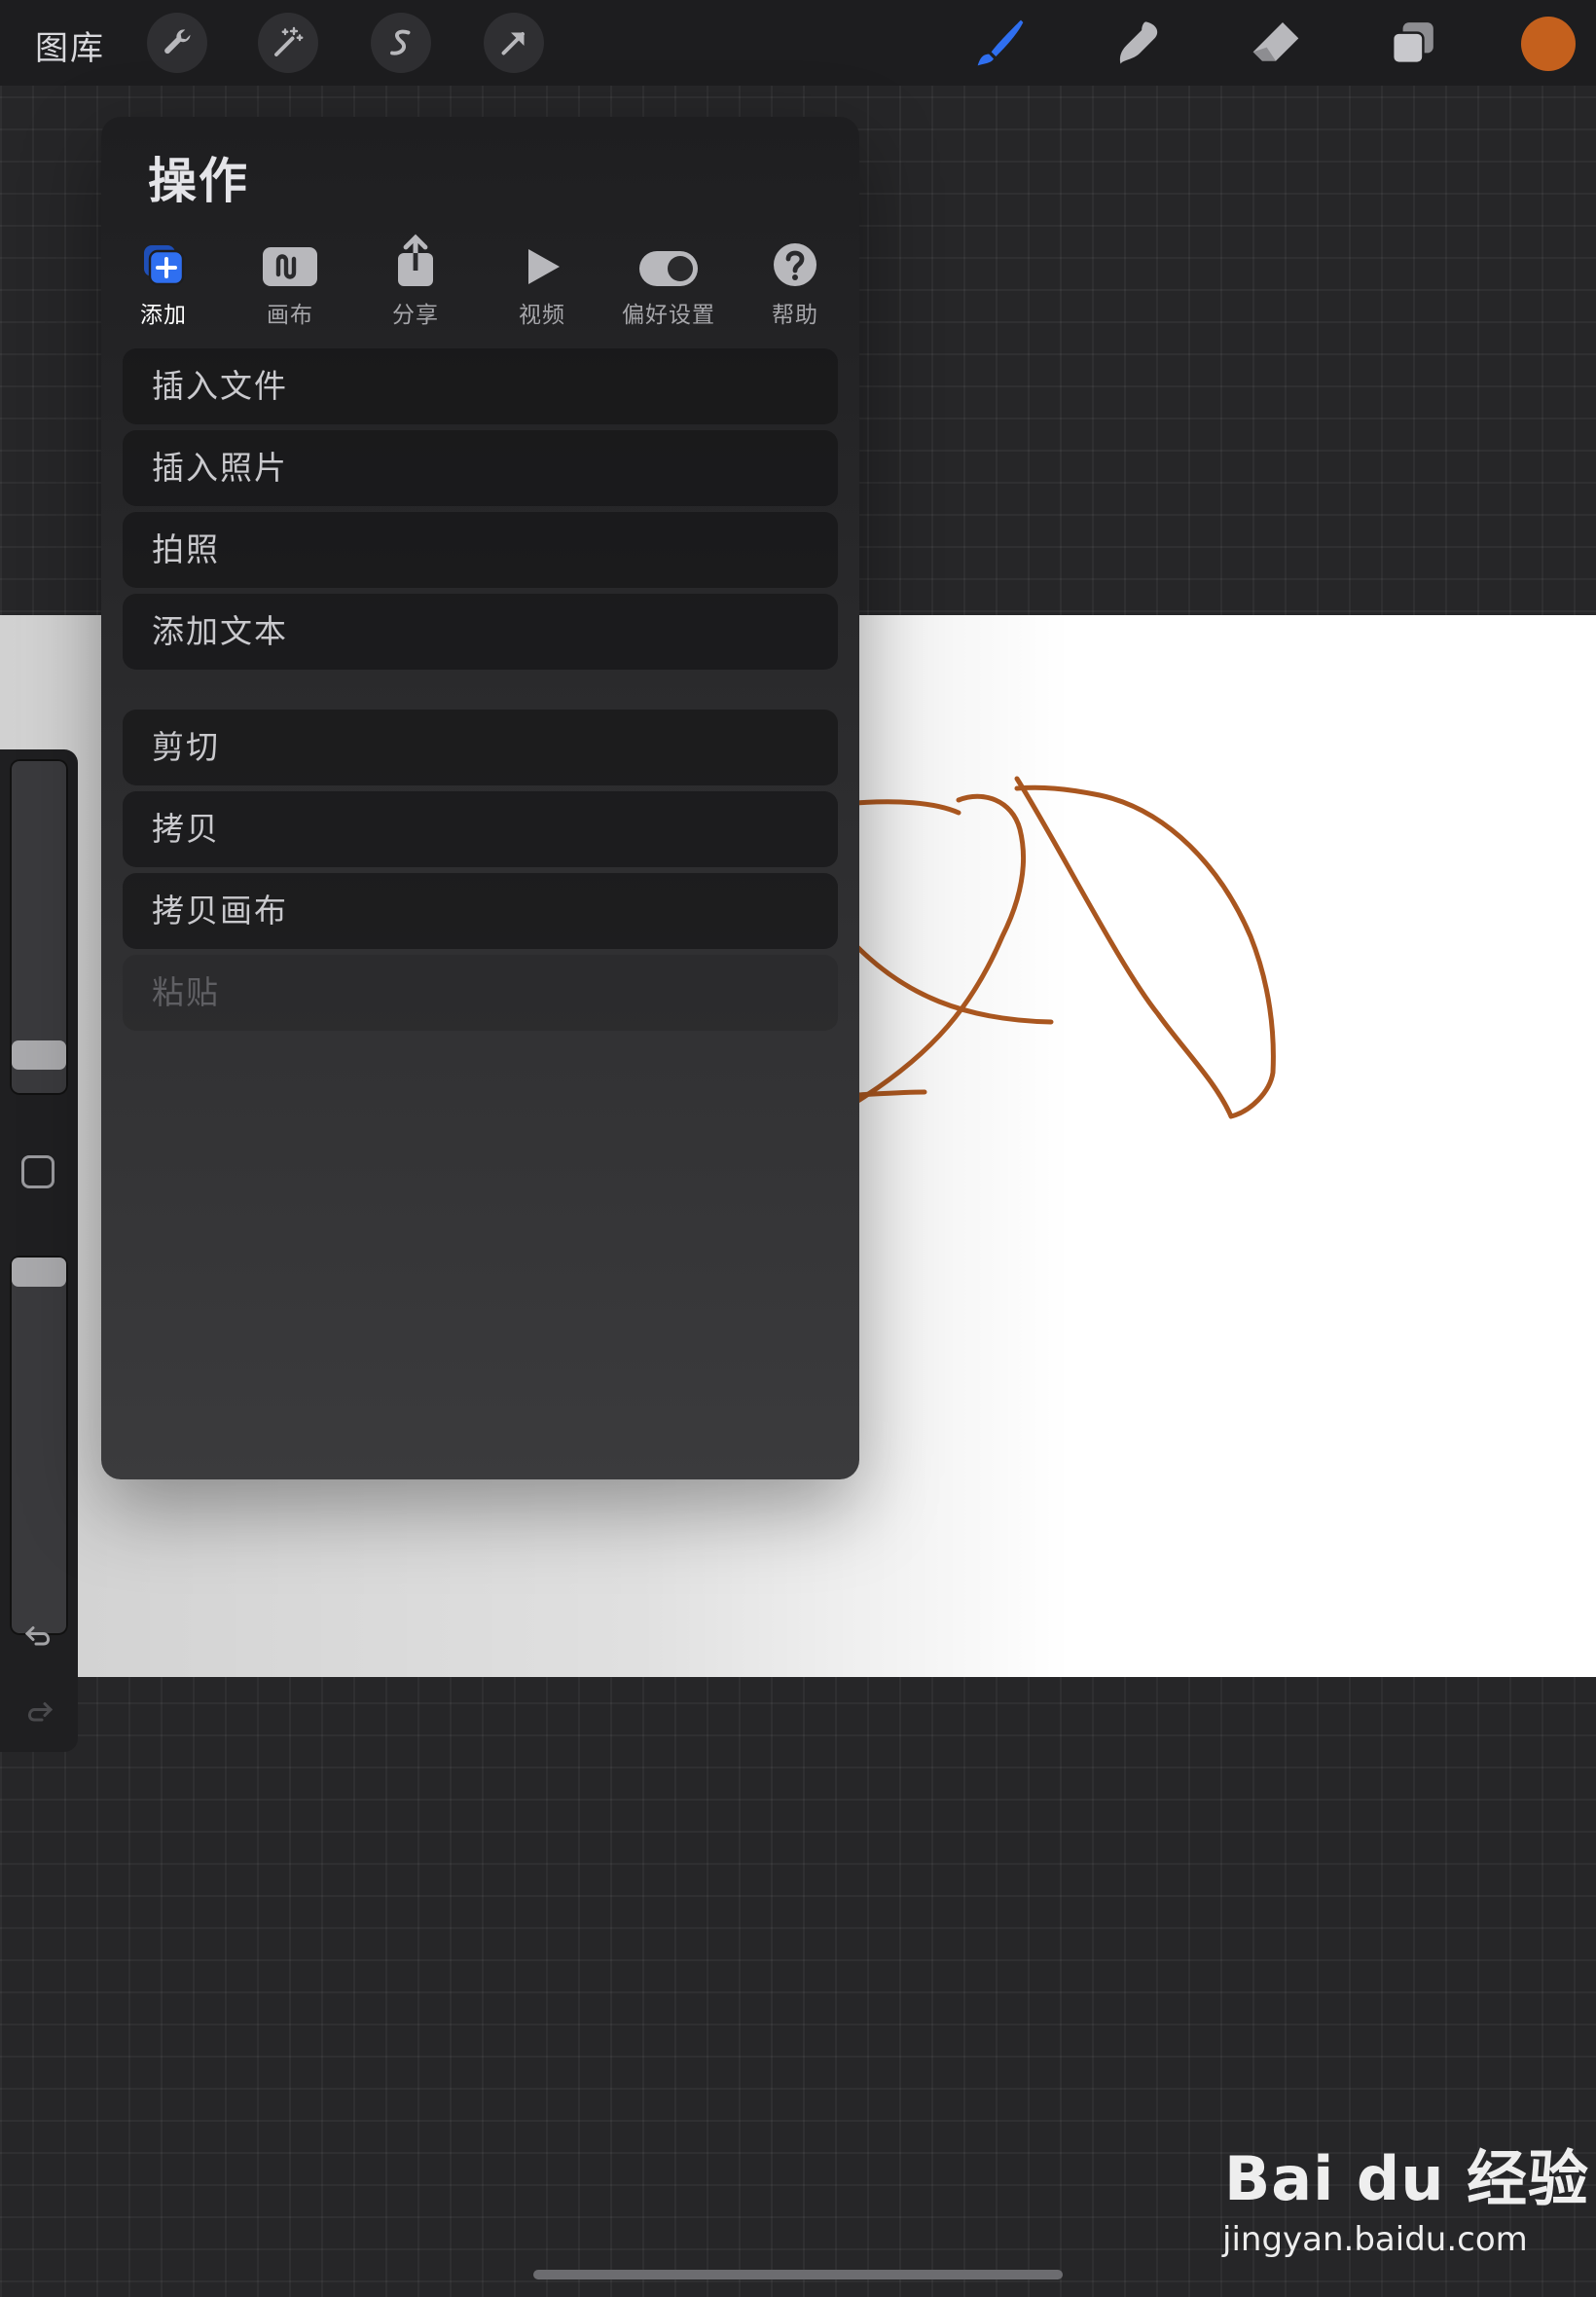  I want to click on toggle-icon, so click(668, 258).